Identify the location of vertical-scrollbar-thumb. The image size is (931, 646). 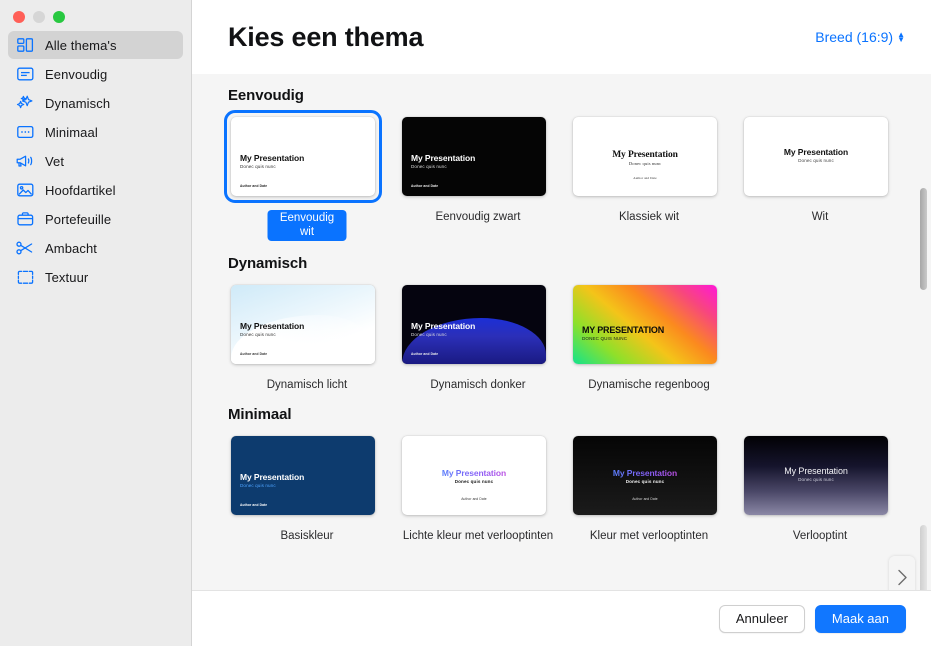
(923, 239).